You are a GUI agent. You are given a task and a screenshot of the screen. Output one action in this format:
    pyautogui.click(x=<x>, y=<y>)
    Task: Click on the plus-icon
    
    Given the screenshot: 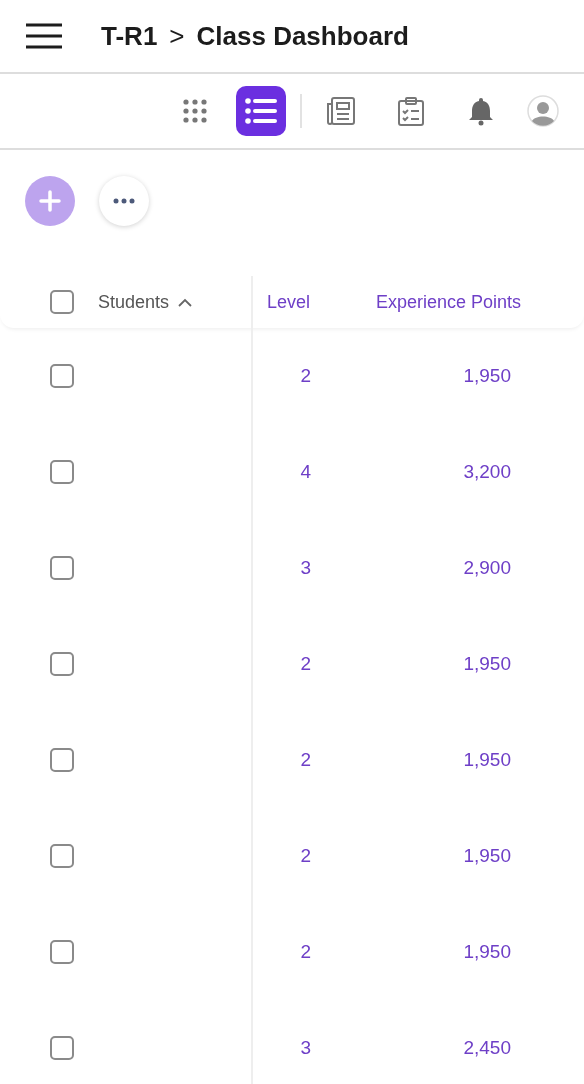 What is the action you would take?
    pyautogui.click(x=50, y=201)
    